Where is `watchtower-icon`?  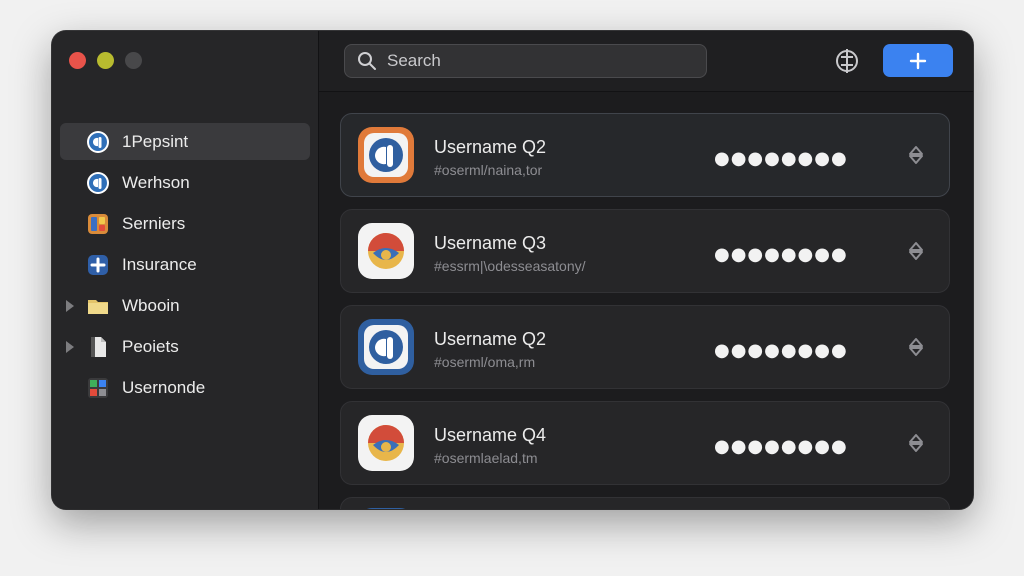
watchtower-icon is located at coordinates (847, 61).